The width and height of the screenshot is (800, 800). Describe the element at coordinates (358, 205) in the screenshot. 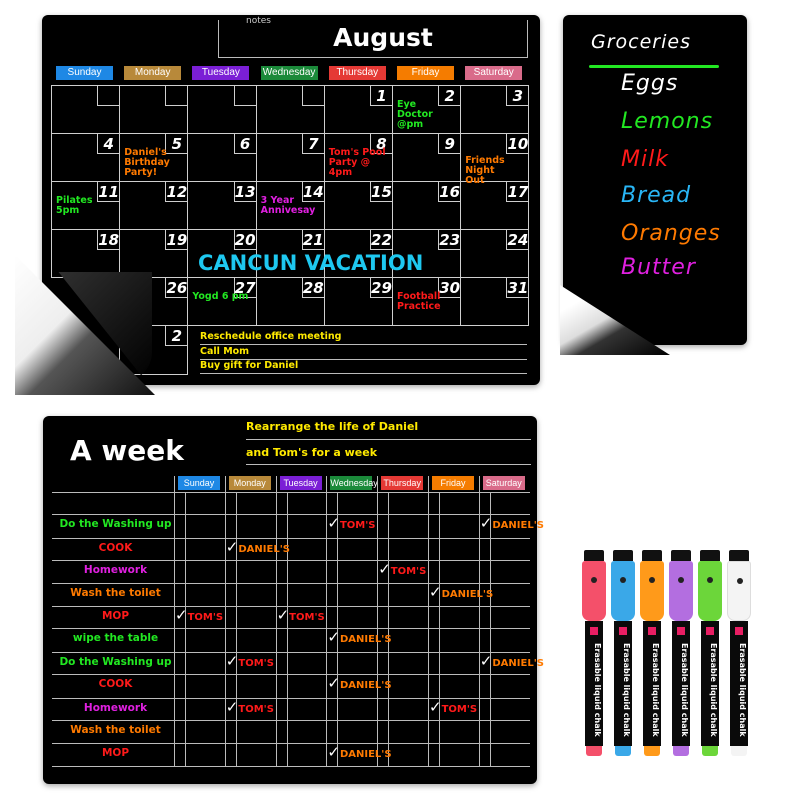

I see `calendar-day-cell: 15` at that location.